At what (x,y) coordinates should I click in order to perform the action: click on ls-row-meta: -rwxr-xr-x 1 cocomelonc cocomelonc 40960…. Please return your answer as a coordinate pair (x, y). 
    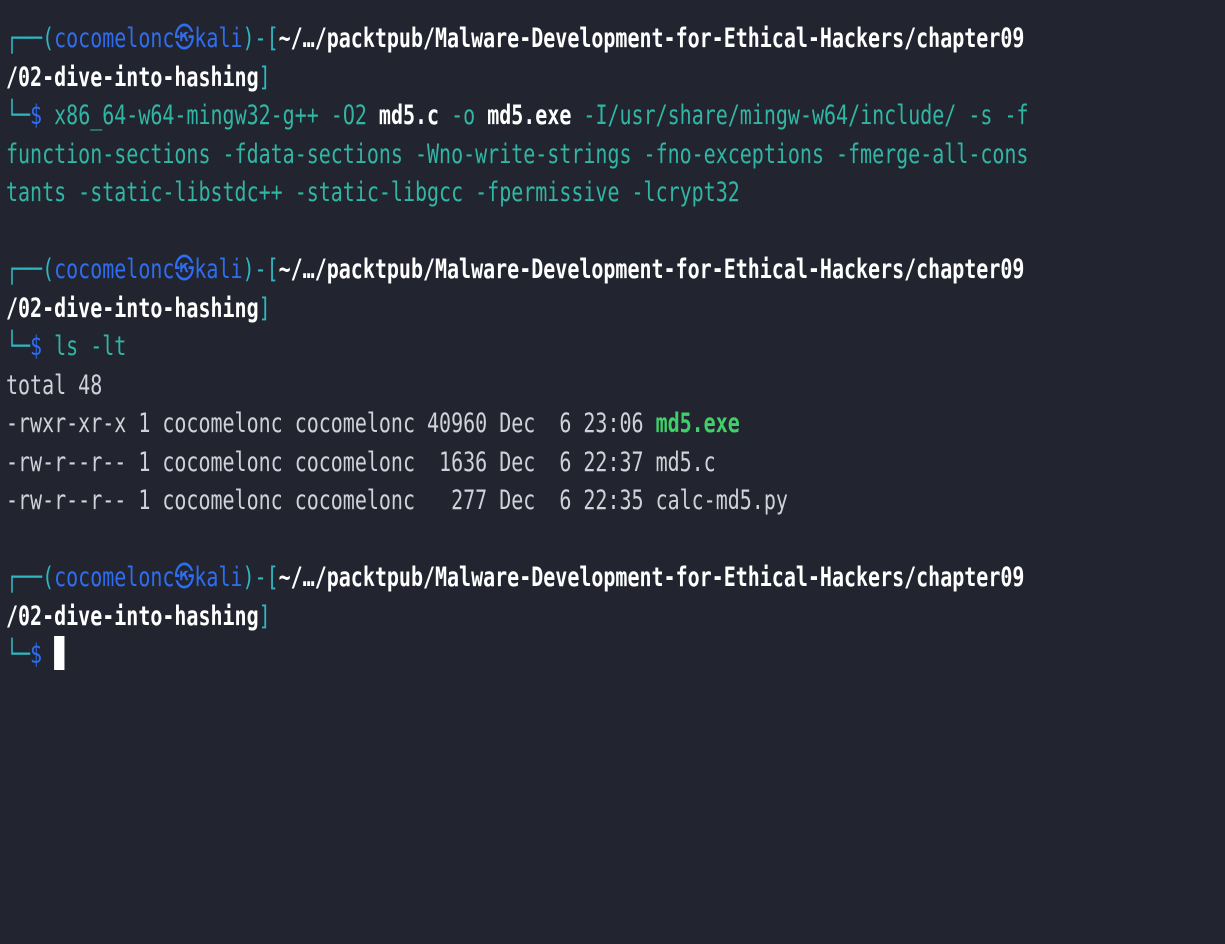
    Looking at the image, I should click on (331, 423).